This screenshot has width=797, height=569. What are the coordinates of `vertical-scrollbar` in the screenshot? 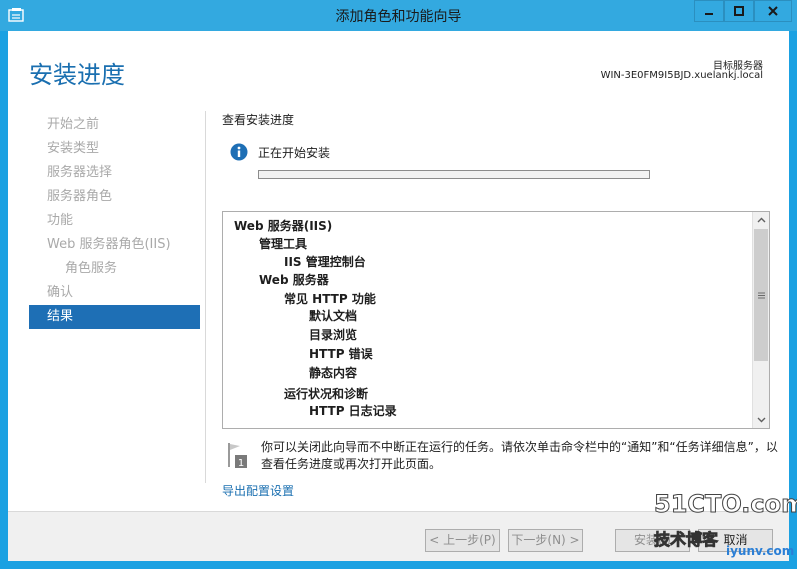 It's located at (760, 320).